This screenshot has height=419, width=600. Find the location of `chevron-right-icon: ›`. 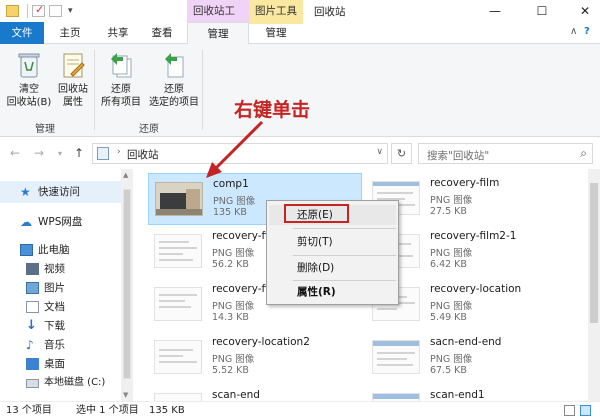

chevron-right-icon: › is located at coordinates (119, 152).